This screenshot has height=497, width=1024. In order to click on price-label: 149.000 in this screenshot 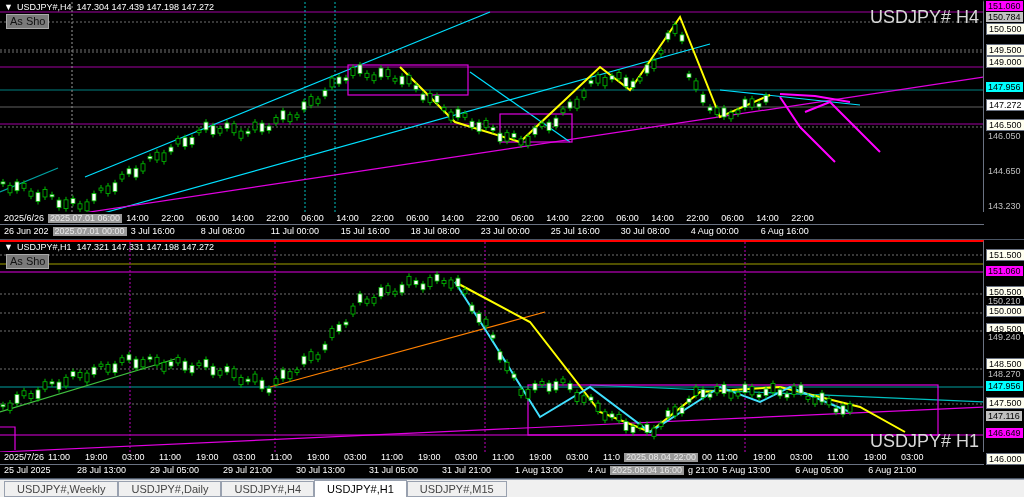, I will do `click(1005, 62)`.